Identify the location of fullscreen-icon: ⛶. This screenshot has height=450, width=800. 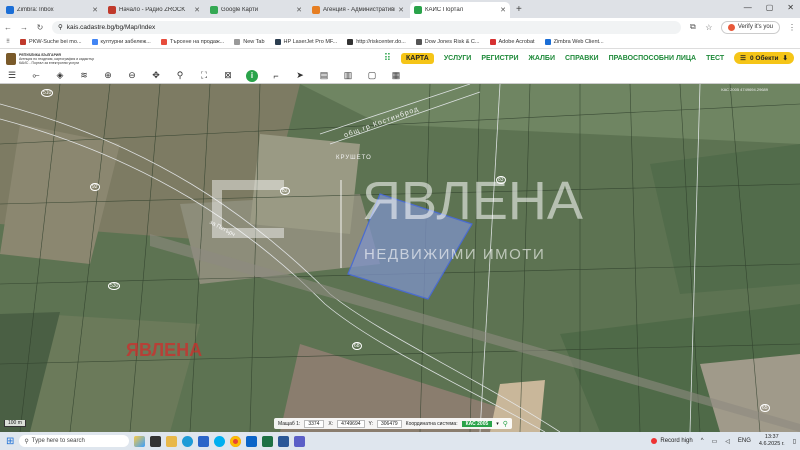
(204, 76).